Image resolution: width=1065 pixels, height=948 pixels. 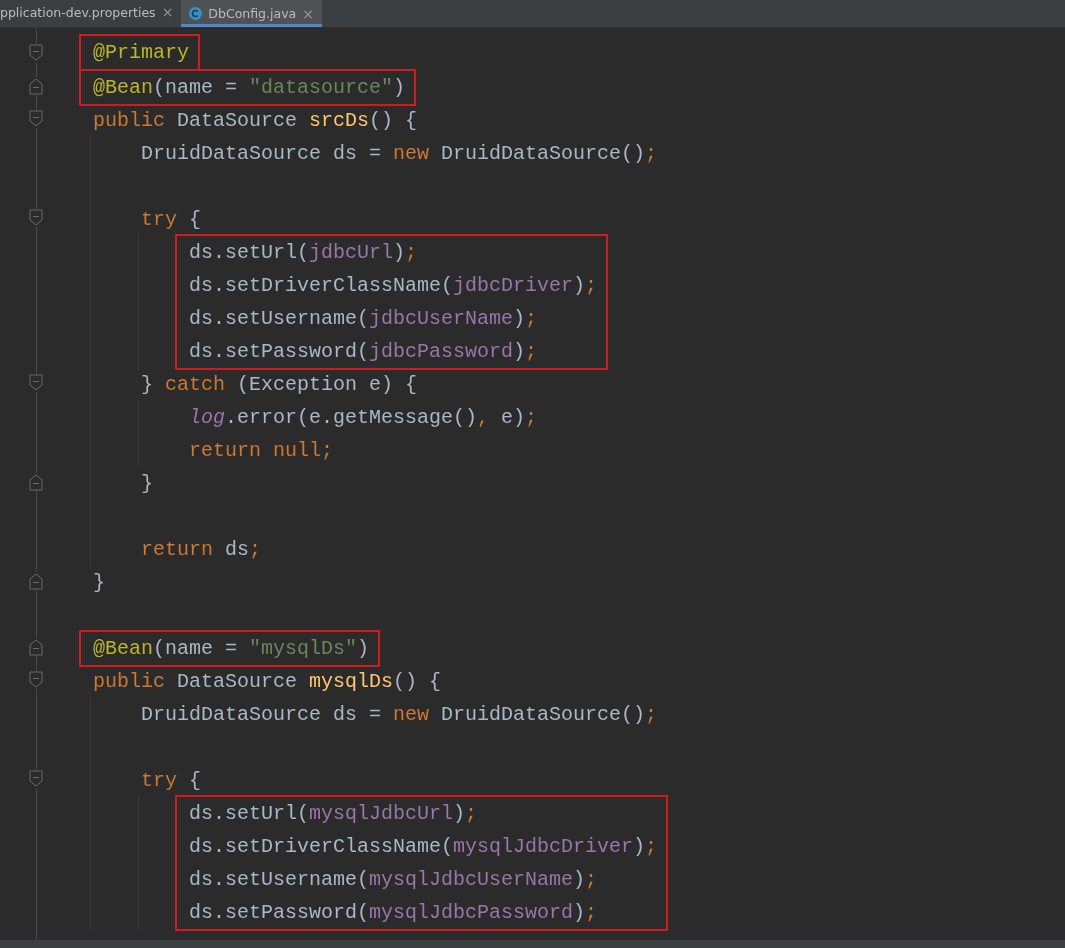 What do you see at coordinates (364, 352) in the screenshot?
I see `code-line: ds.setPassword(jdbcPassword);` at bounding box center [364, 352].